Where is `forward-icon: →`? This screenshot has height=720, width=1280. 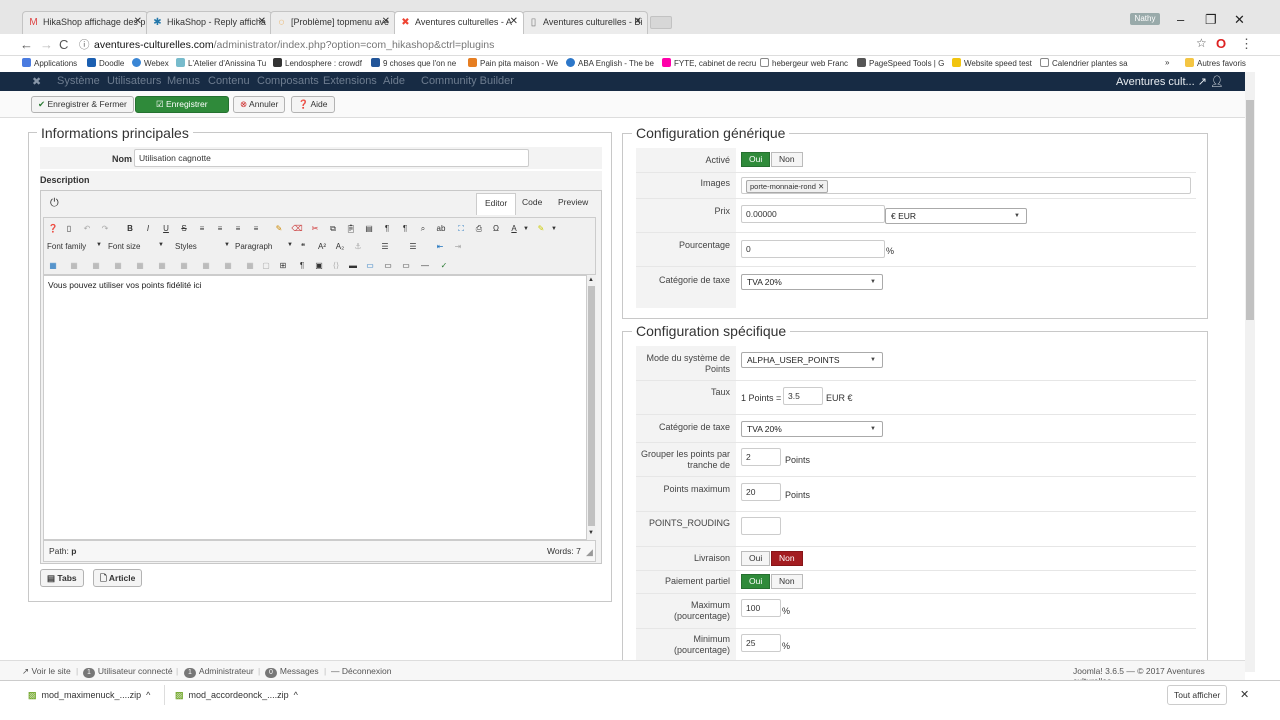
forward-icon: → is located at coordinates (46, 44).